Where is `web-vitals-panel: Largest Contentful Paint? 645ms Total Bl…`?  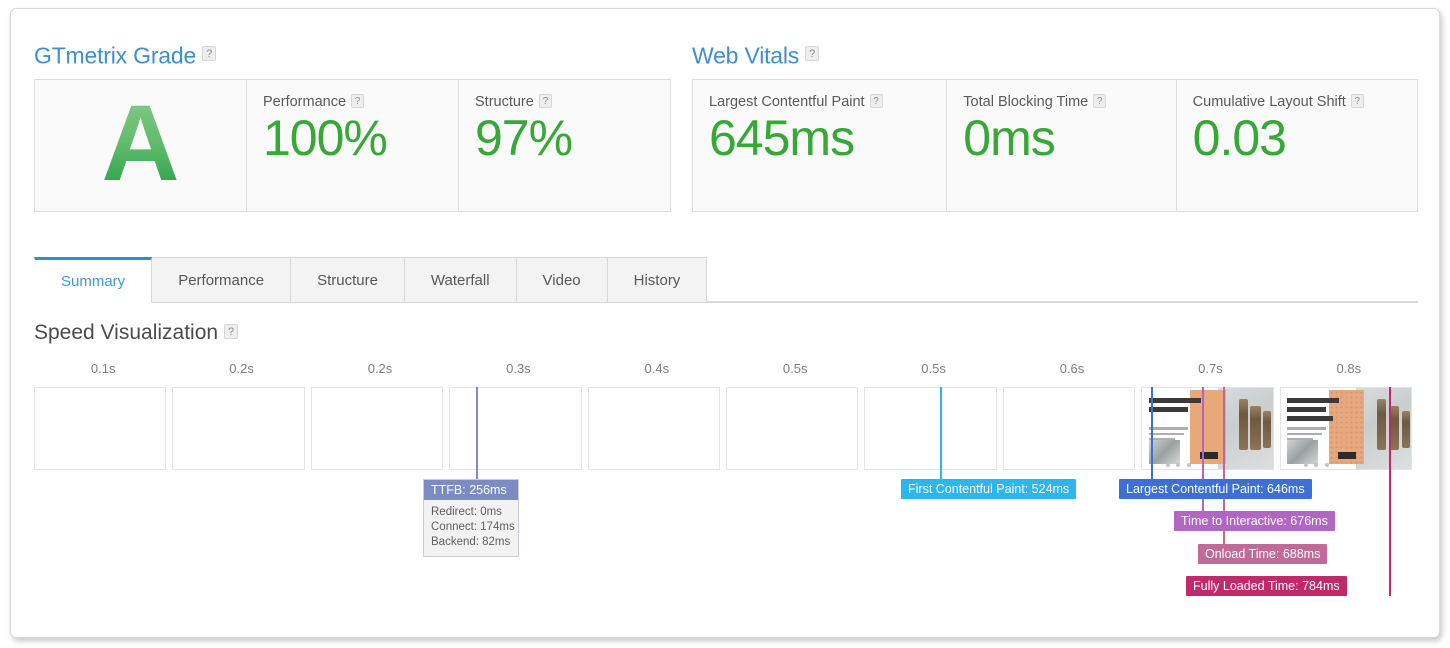 web-vitals-panel: Largest Contentful Paint? 645ms Total Bl… is located at coordinates (1055, 145).